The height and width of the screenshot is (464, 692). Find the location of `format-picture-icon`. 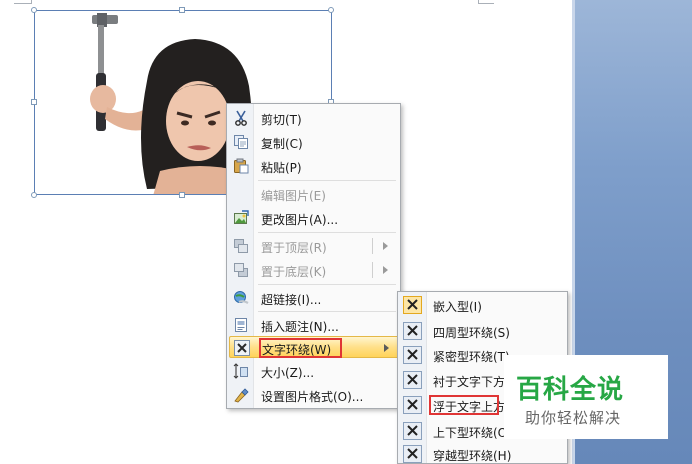

format-picture-icon is located at coordinates (241, 395).